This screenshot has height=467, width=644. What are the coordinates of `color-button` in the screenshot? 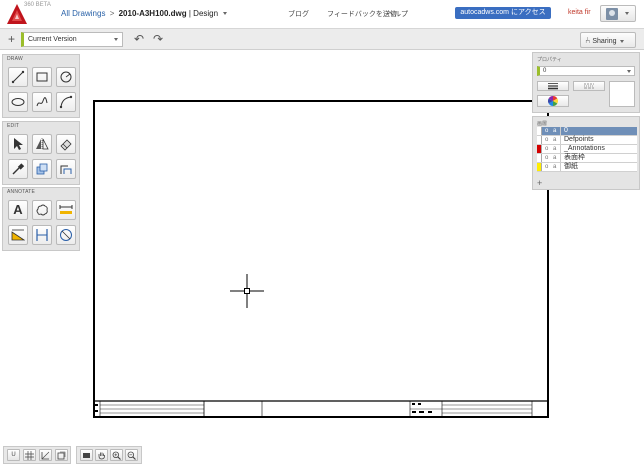 It's located at (553, 101).